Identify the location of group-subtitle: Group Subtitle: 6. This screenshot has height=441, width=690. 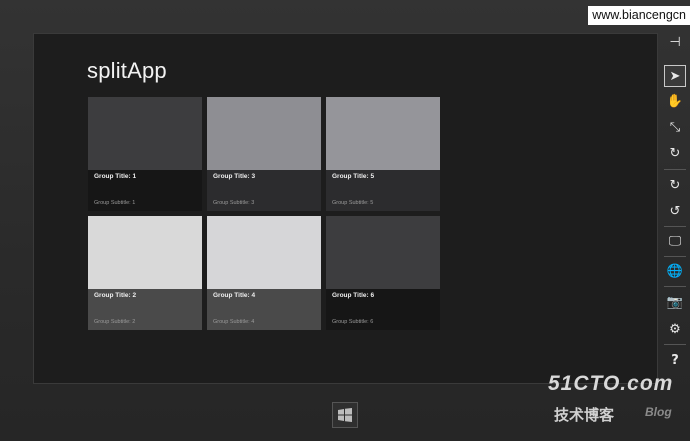
(353, 322).